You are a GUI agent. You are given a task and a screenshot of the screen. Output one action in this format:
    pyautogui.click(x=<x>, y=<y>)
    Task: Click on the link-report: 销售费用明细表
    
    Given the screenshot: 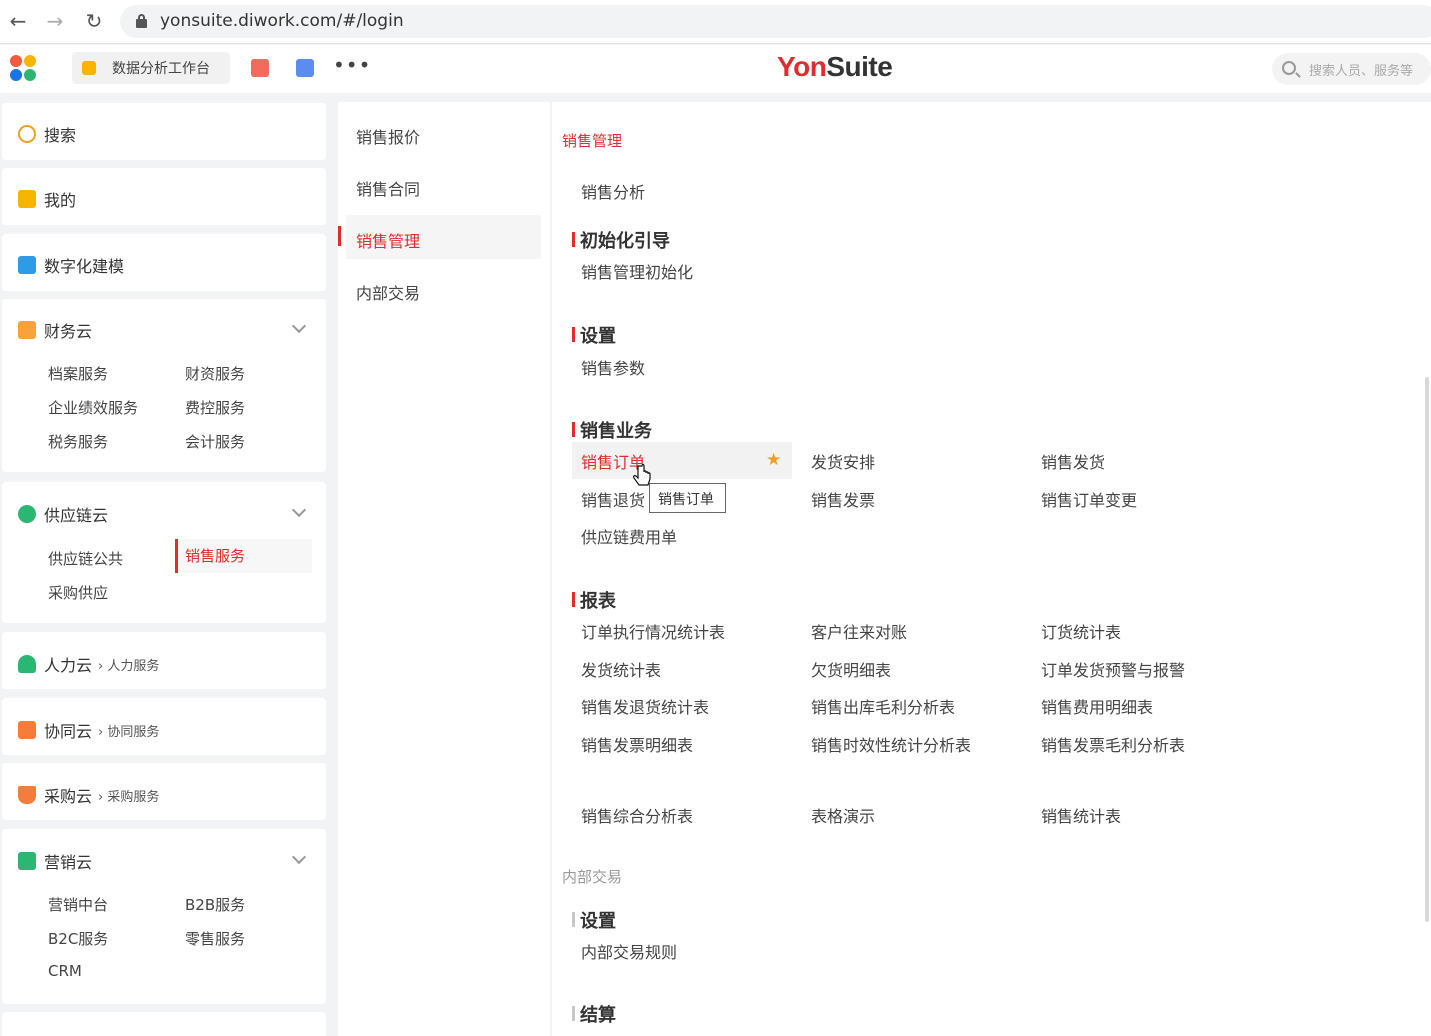 What is the action you would take?
    pyautogui.click(x=1097, y=706)
    